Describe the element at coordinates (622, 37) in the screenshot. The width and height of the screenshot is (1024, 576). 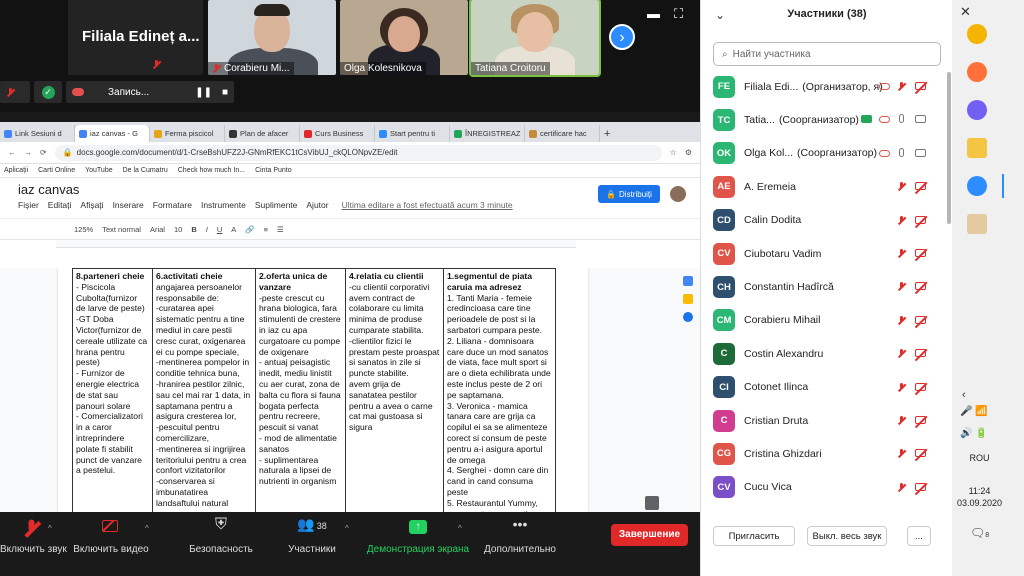
I see `next-page-arrow-icon: ›` at that location.